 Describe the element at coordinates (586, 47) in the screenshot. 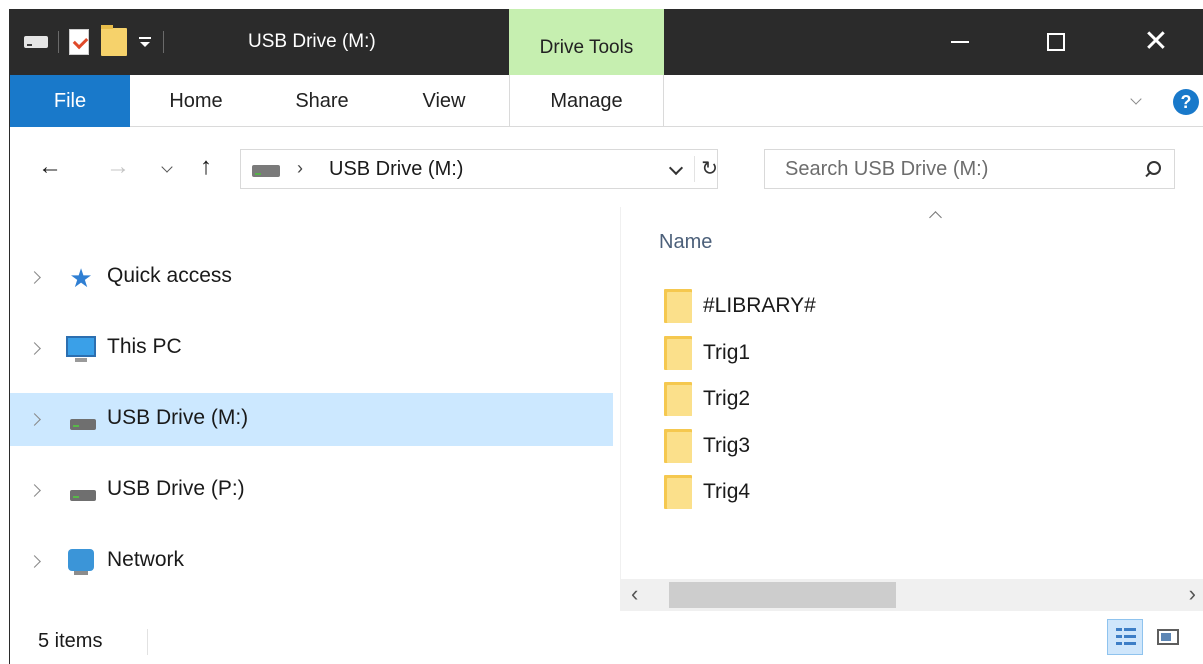

I see `drive-tools-label: Drive Tools` at that location.